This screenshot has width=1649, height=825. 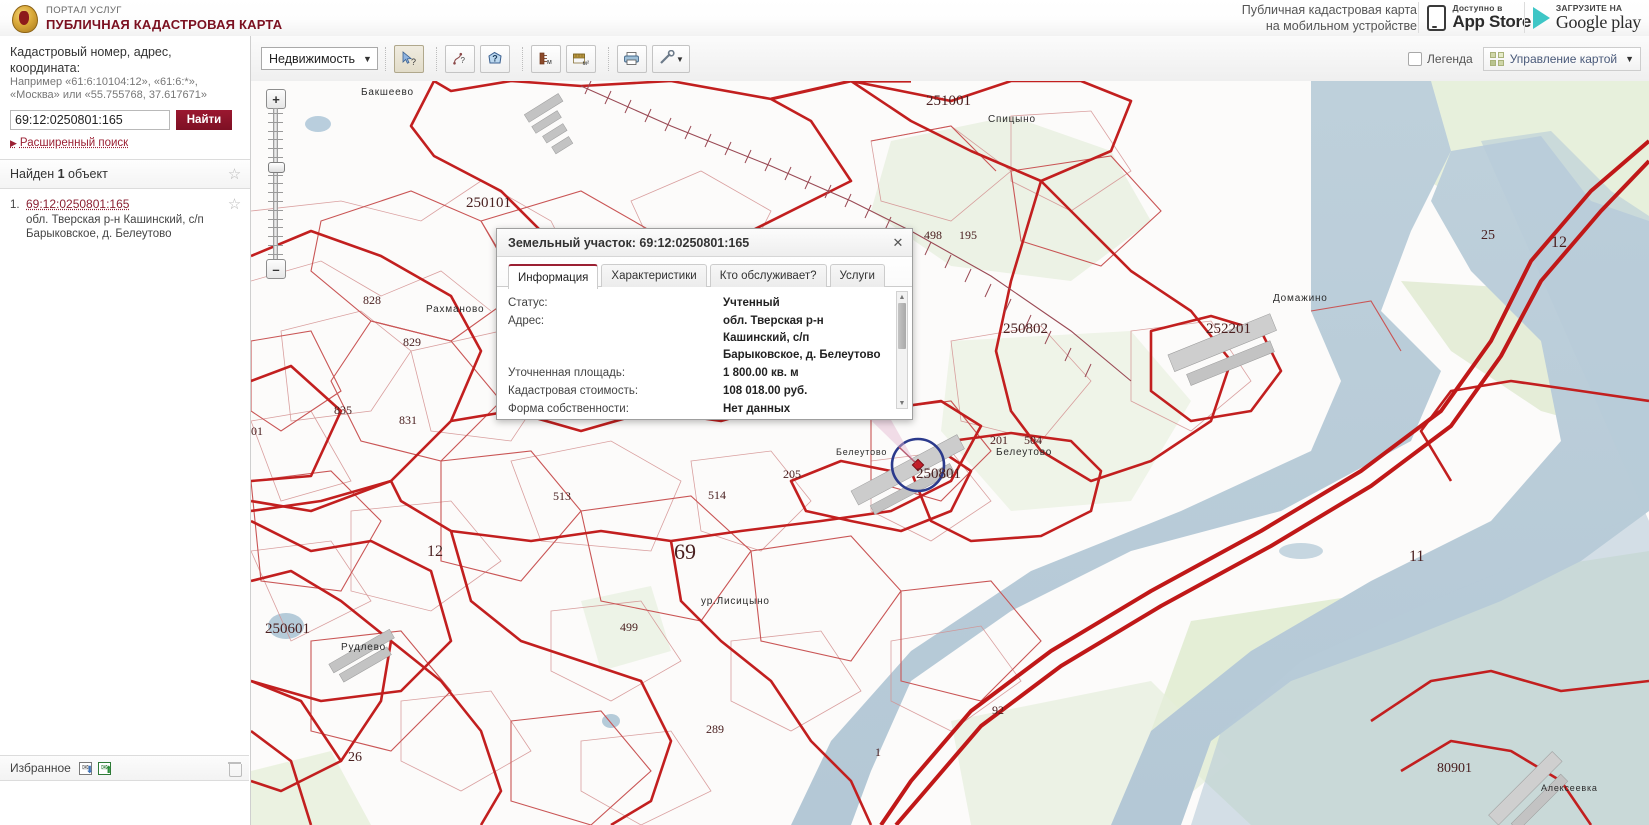 I want to click on popup-field-row: Статус: Учтенный, so click(x=710, y=303).